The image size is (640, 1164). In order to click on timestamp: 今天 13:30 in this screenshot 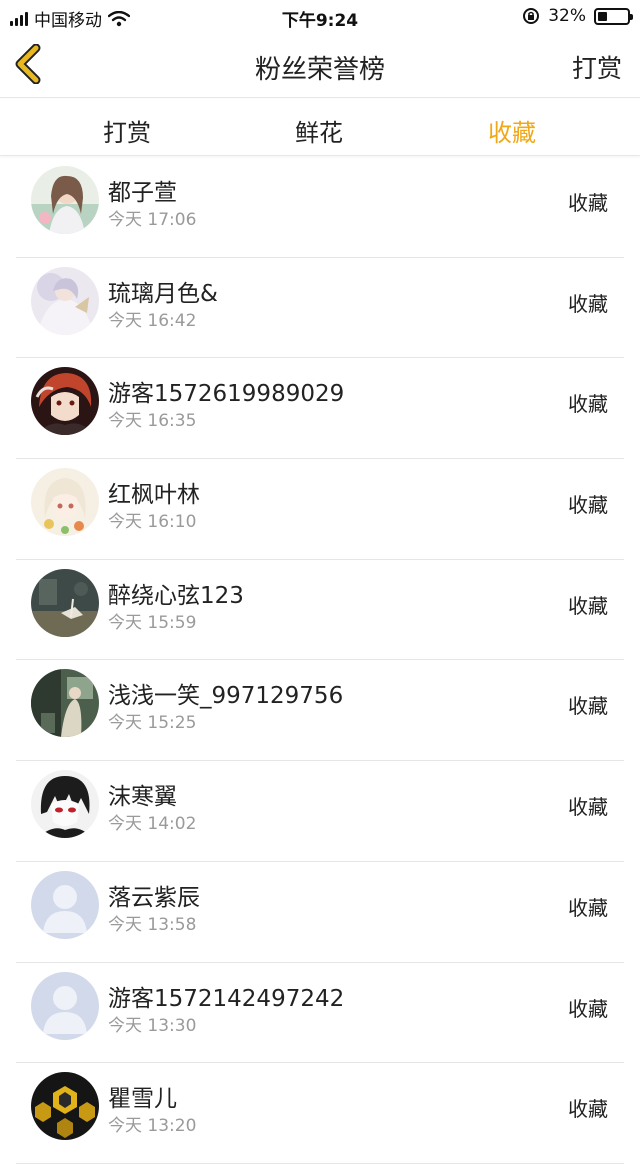, I will do `click(152, 1025)`.